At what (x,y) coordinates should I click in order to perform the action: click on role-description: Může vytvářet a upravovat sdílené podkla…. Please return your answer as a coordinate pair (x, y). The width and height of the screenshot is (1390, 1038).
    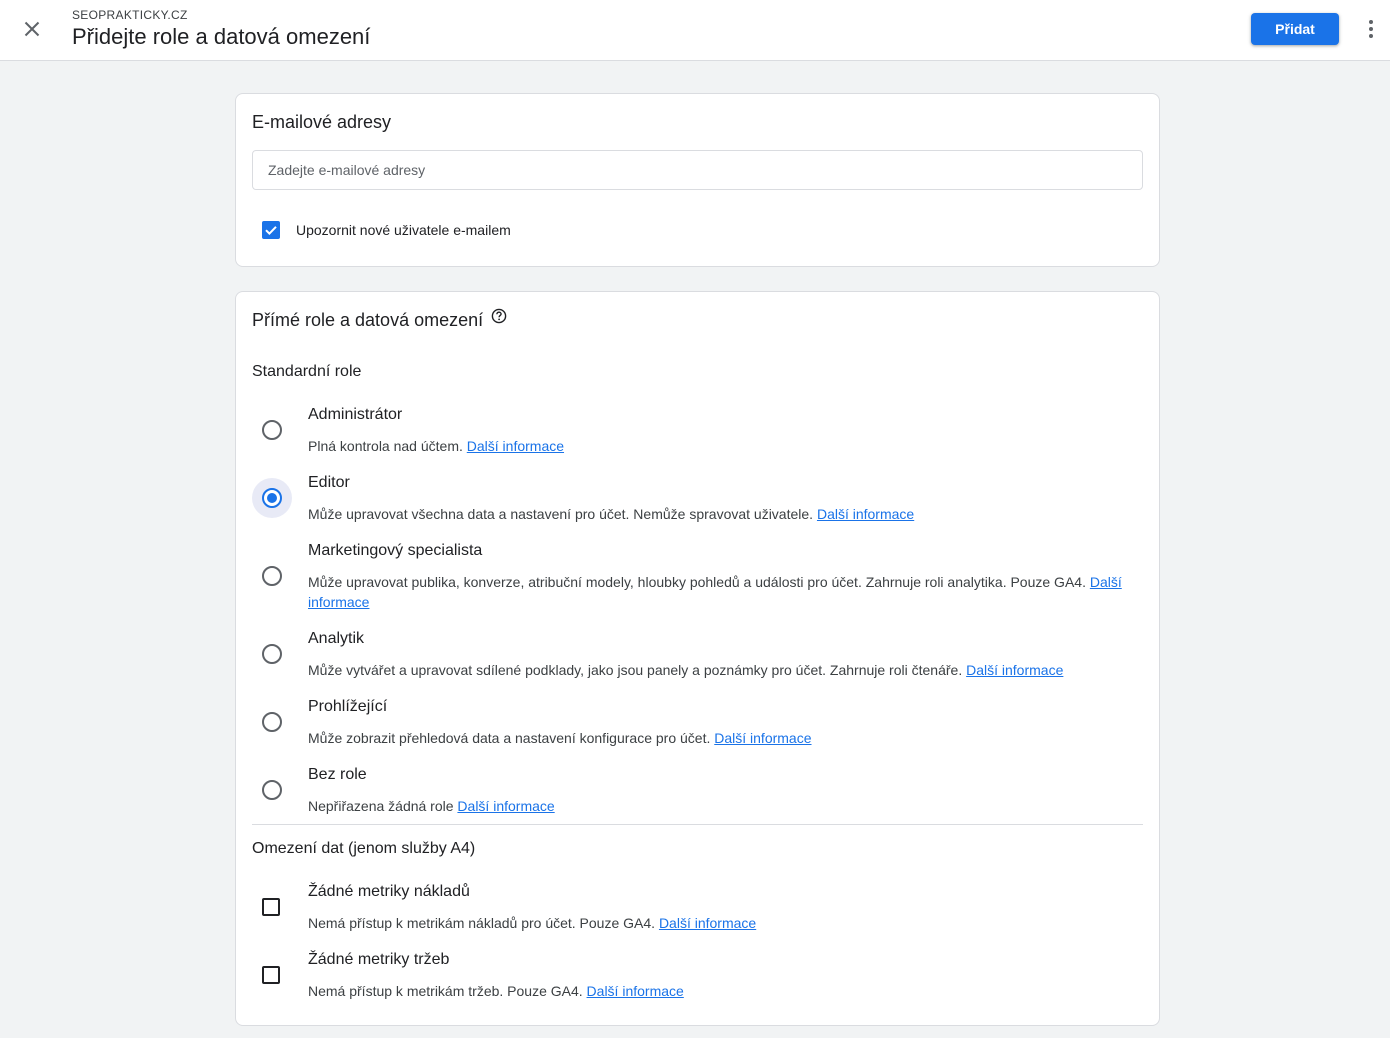
    Looking at the image, I should click on (686, 670).